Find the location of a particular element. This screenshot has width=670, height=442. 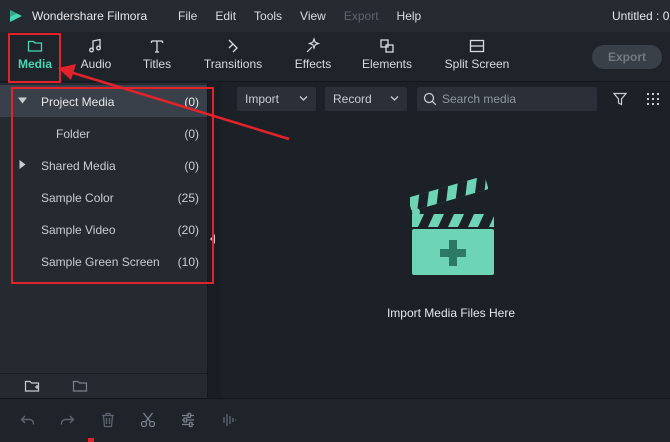

filter-icon is located at coordinates (620, 99).